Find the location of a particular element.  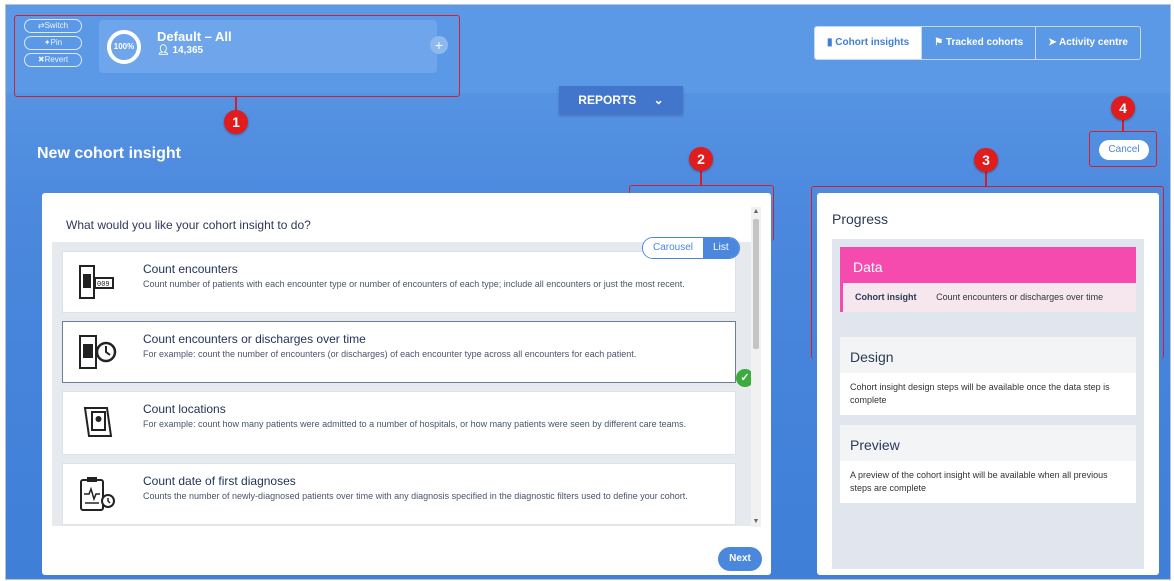

annotation-badge-4: 4 is located at coordinates (1123, 108).